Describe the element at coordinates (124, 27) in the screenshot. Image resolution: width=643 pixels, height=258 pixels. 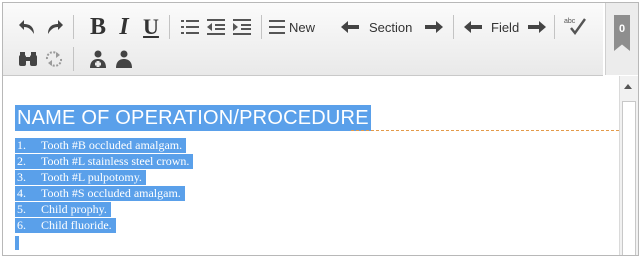
I see `italic-button: I` at that location.